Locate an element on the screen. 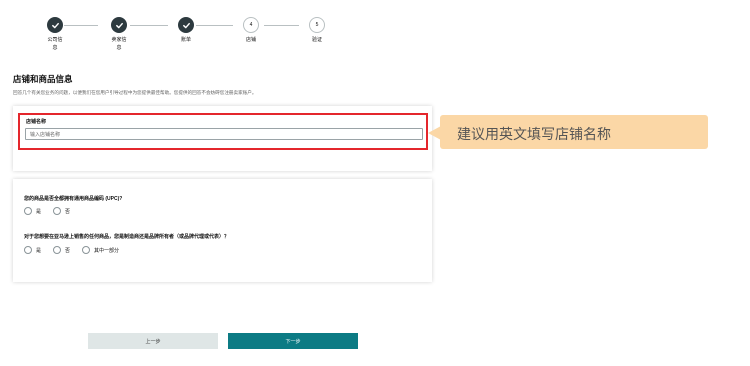 The width and height of the screenshot is (750, 366). question-upc: 您的商品是否全都拥有通用商品编码 (UPC)? is located at coordinates (73, 199).